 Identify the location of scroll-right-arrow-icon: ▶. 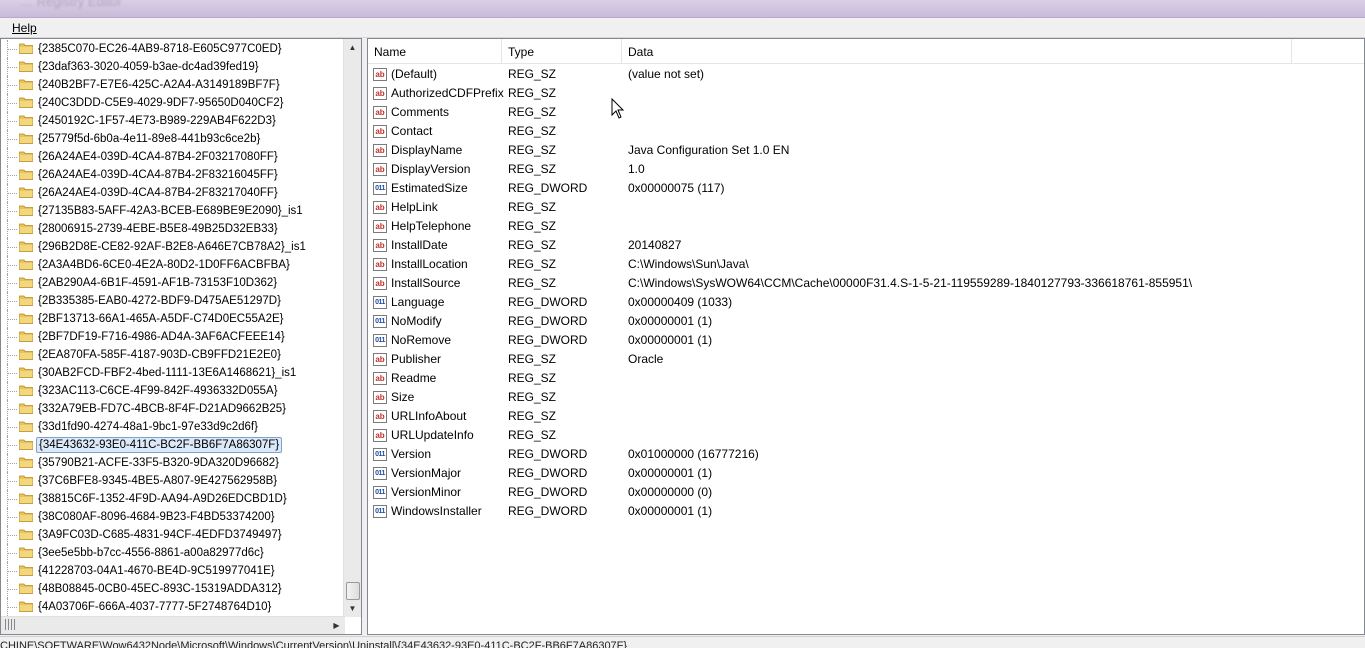
(336, 625).